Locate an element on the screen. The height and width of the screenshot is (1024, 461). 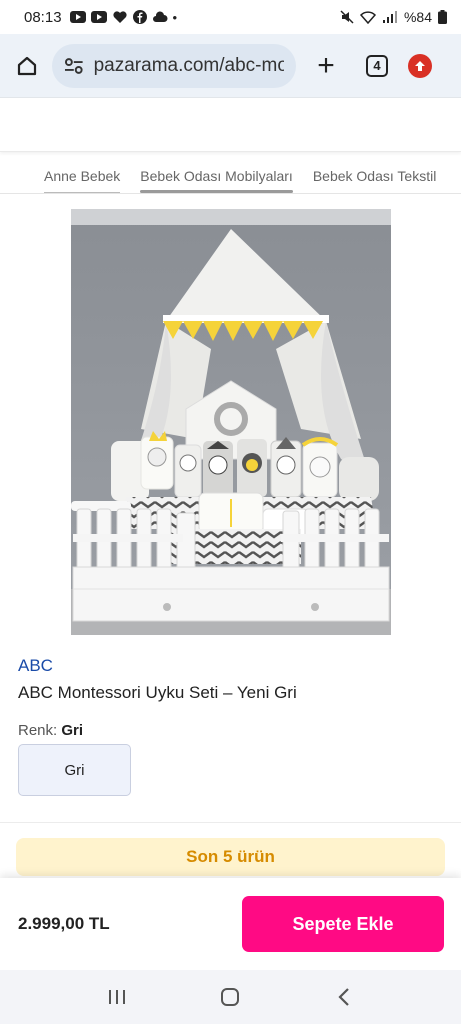
back-icon is located at coordinates (343, 997).